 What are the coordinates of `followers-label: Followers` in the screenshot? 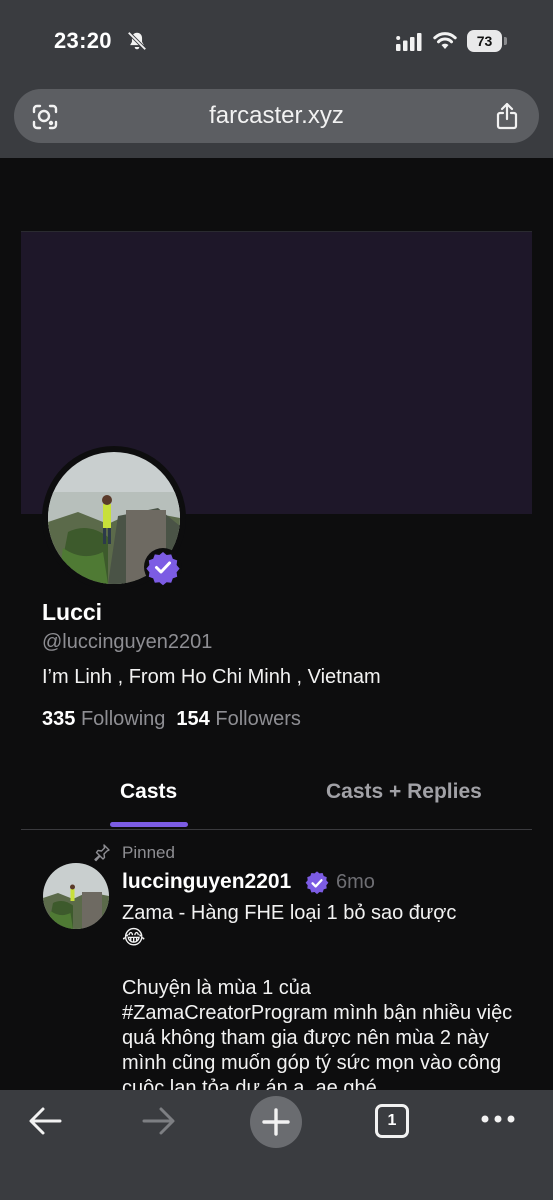 It's located at (258, 719).